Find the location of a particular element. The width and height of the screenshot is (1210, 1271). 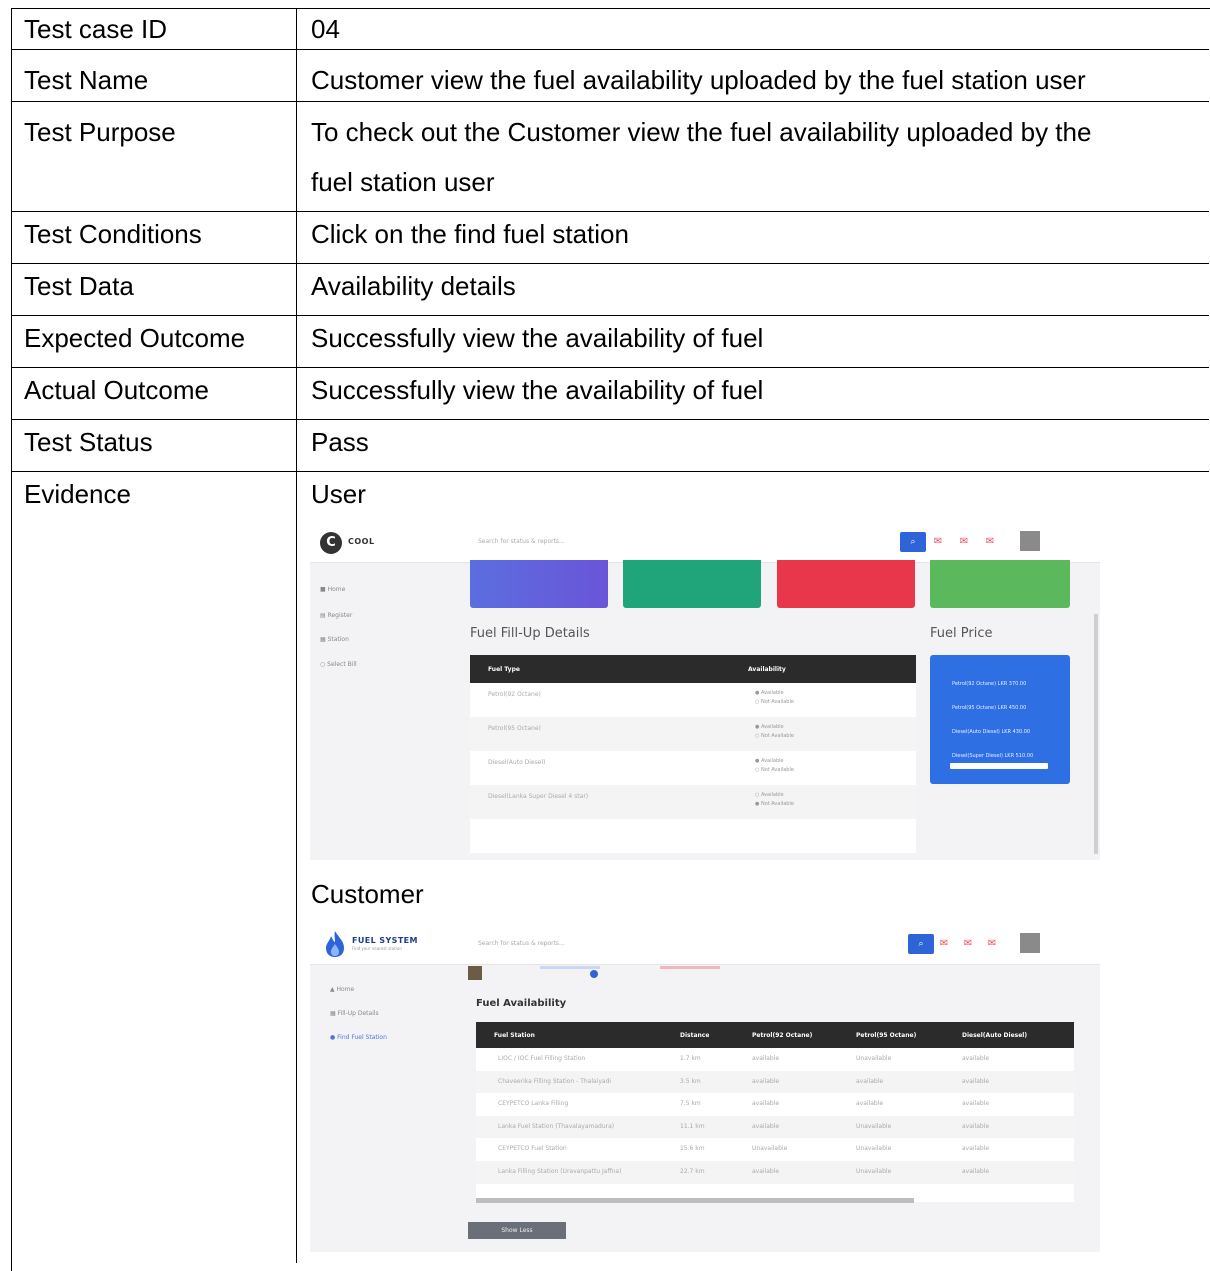

value-test-data: Availability details is located at coordinates (413, 286).